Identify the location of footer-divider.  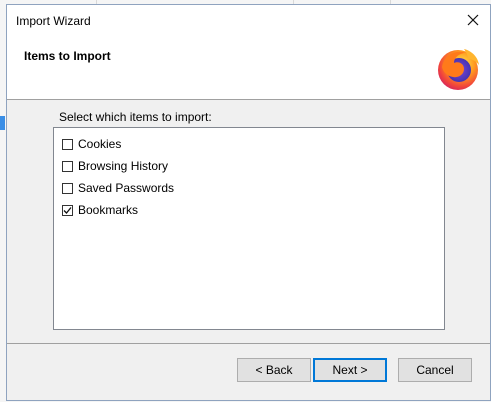
(248, 343).